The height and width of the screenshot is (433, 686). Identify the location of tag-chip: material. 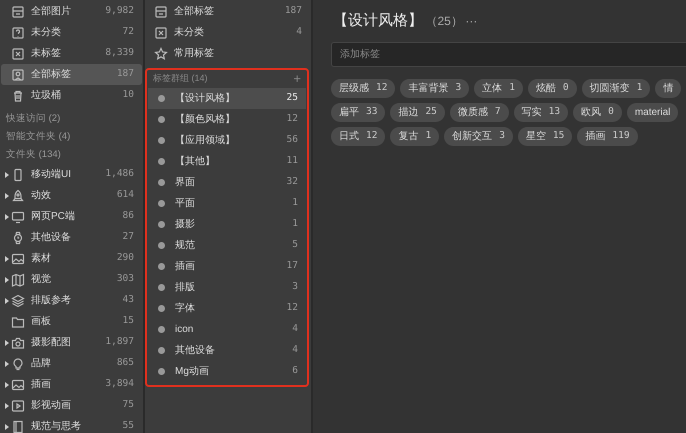
(652, 112).